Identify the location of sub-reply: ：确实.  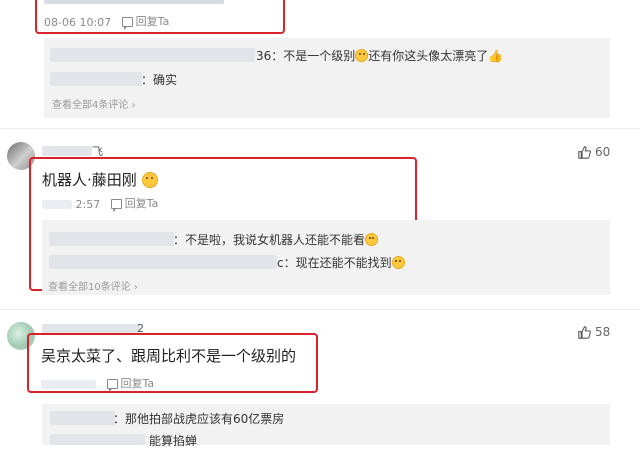
(159, 80).